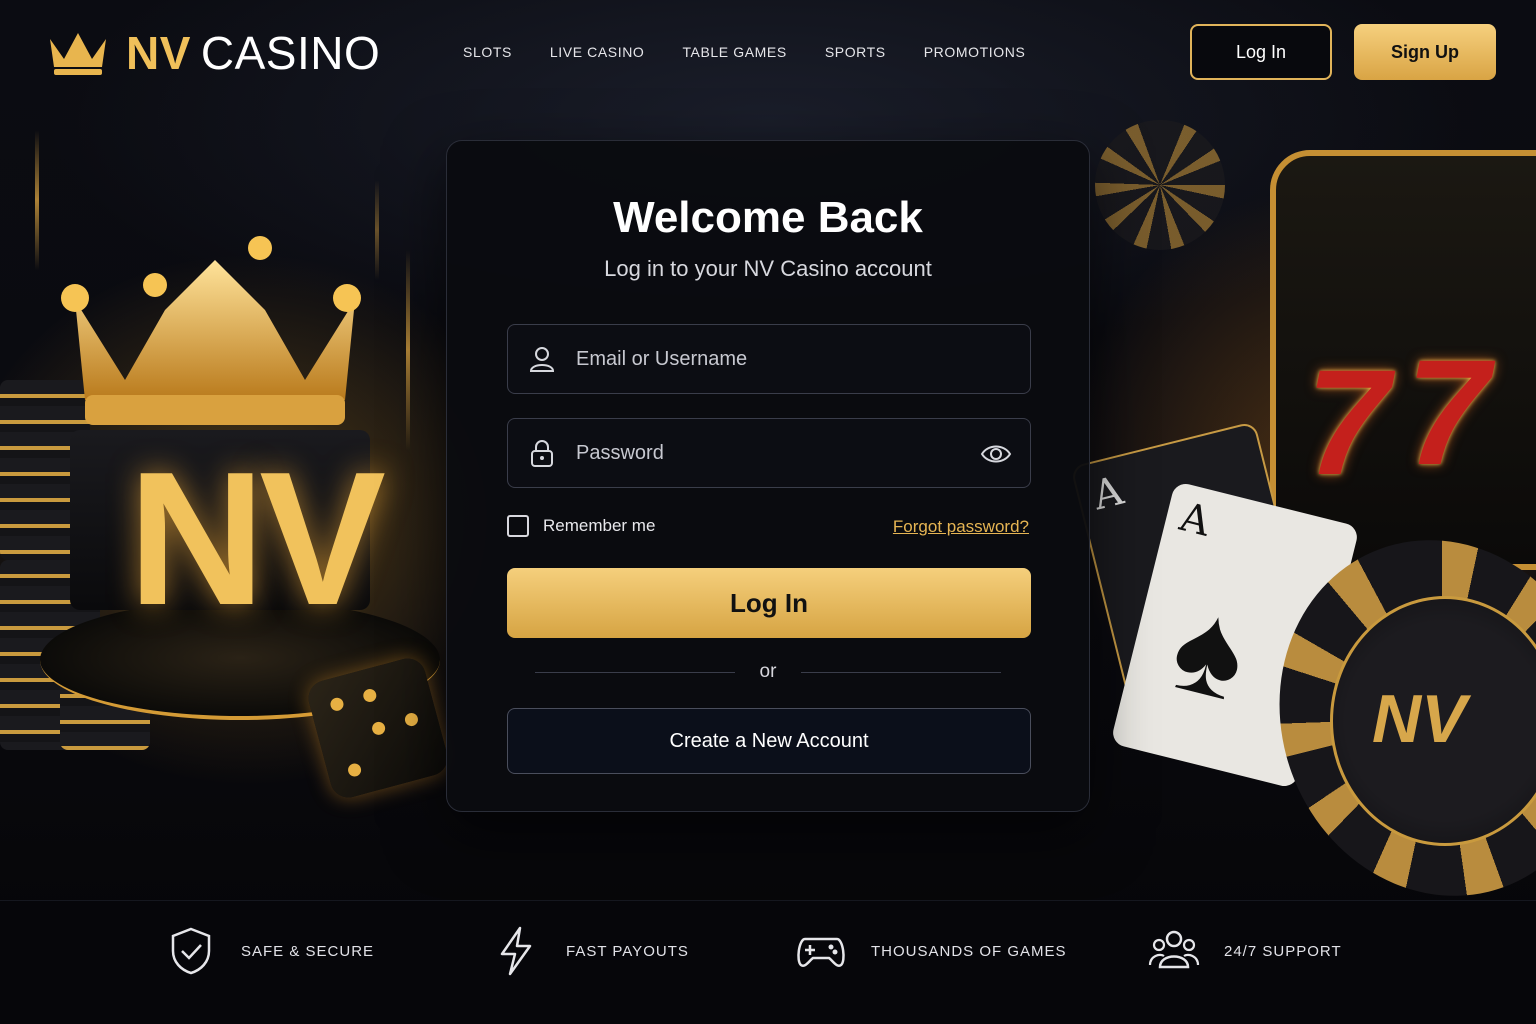 The width and height of the screenshot is (1536, 1024). What do you see at coordinates (211, 330) in the screenshot?
I see `crown-decoration-icon` at bounding box center [211, 330].